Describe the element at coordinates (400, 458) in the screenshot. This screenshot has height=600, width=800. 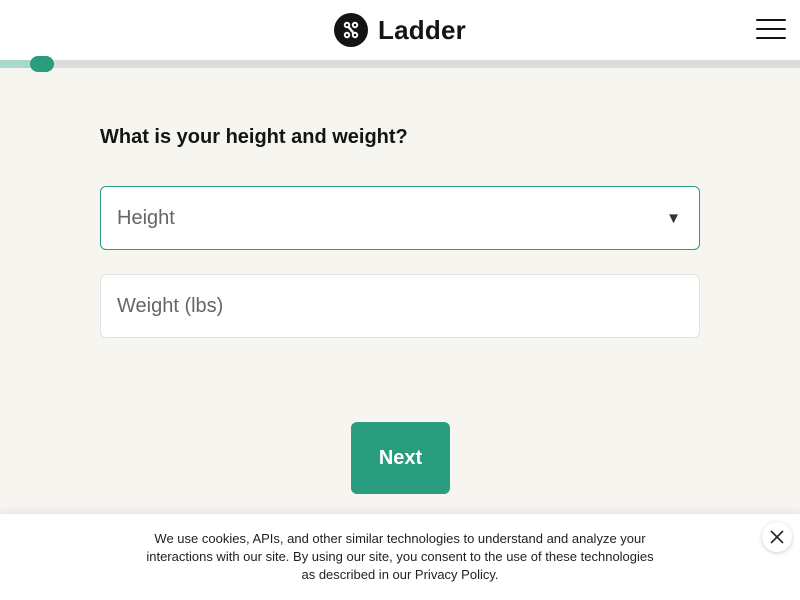
I see `next-button: Next` at that location.